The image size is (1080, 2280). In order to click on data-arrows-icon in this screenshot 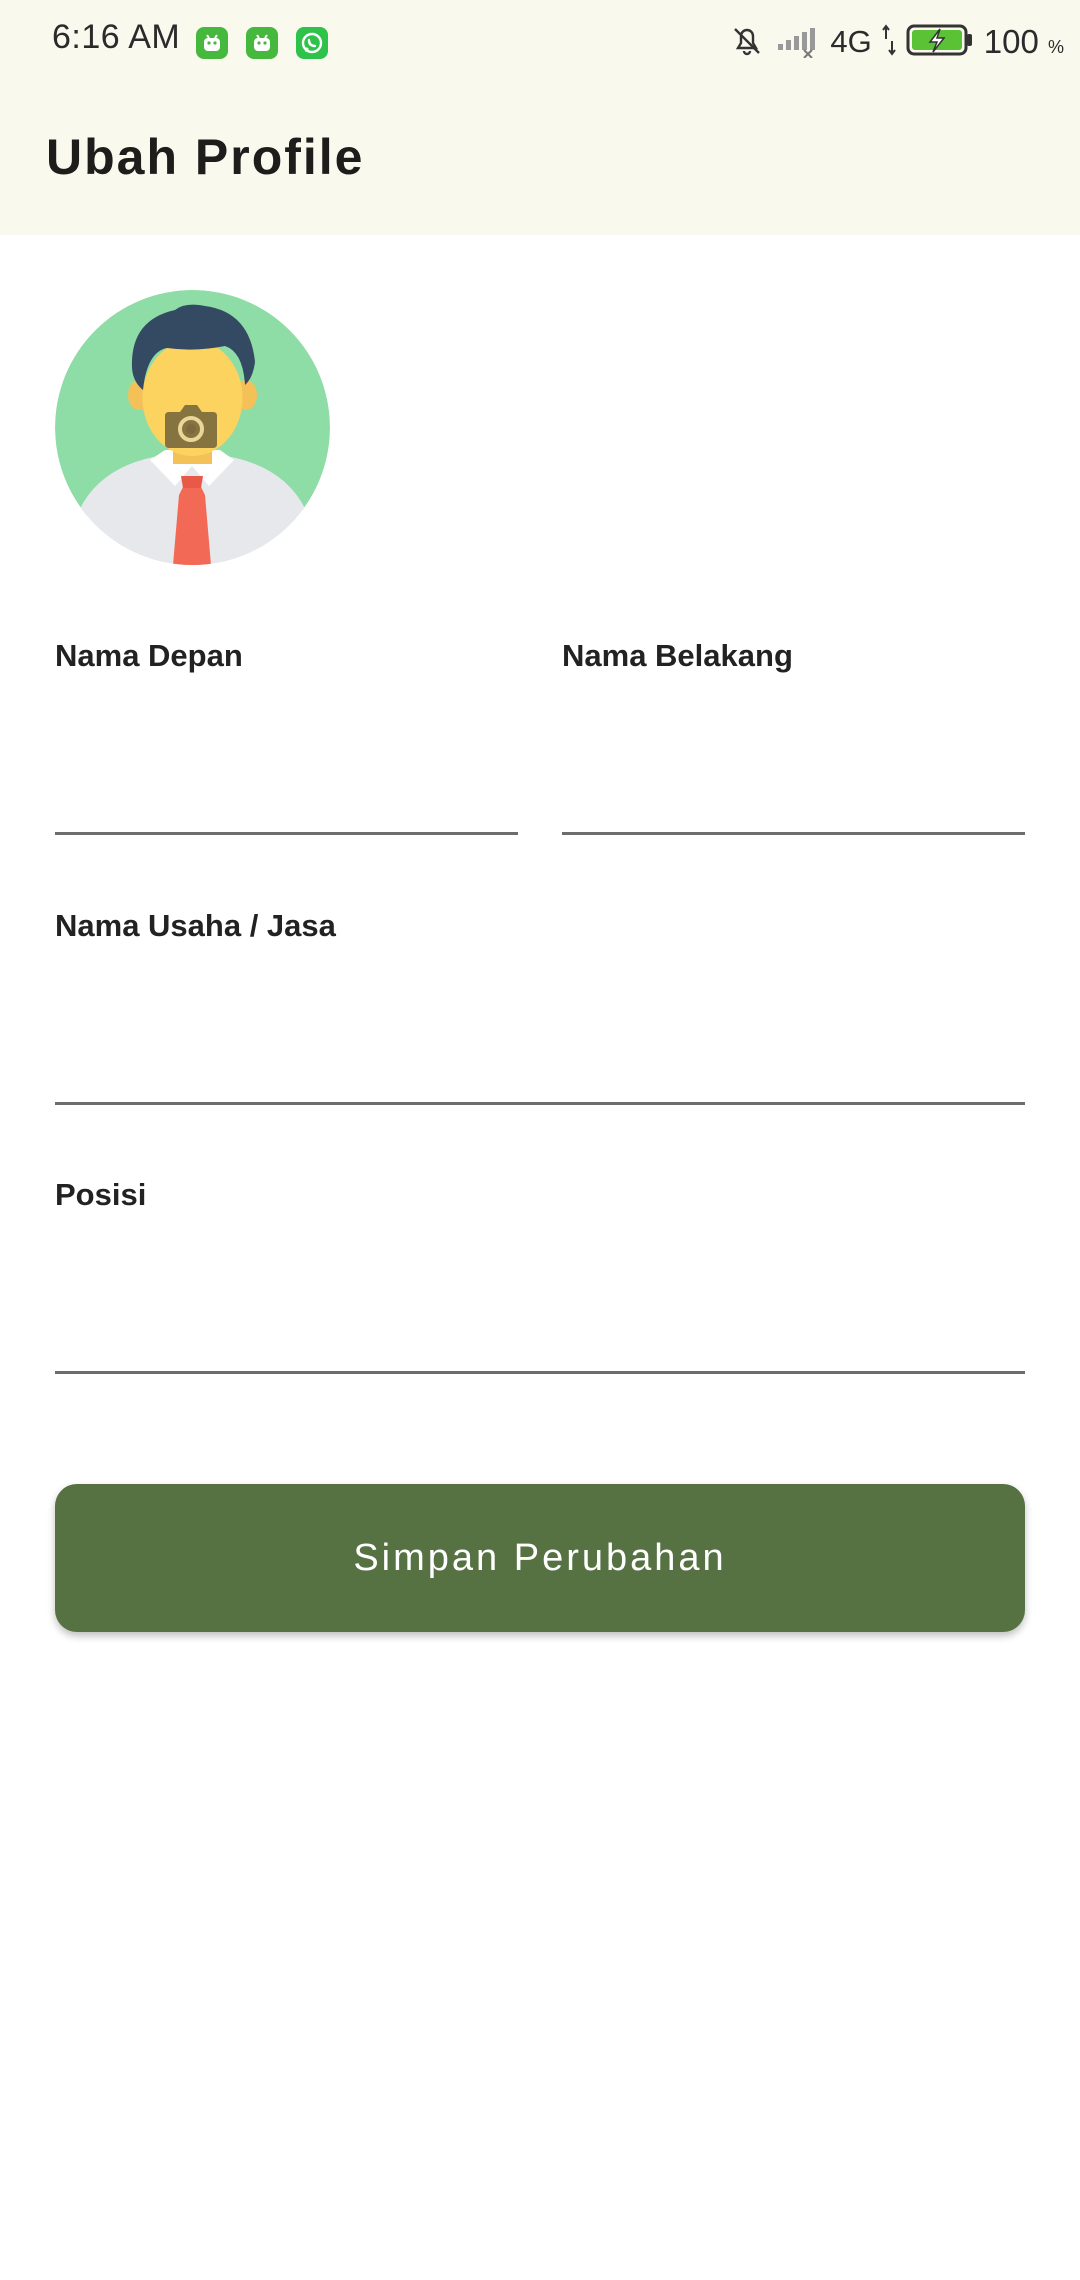, I will do `click(888, 42)`.